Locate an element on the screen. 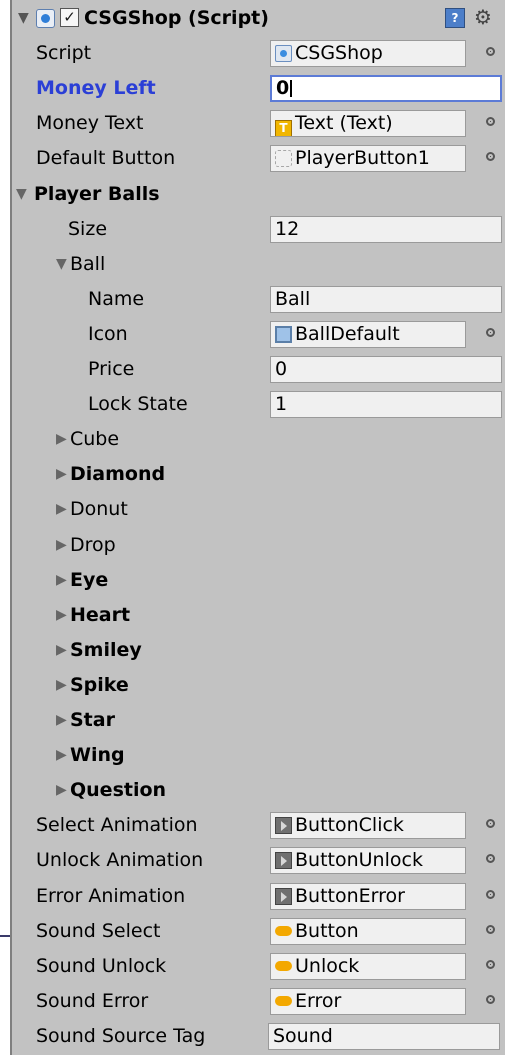 The height and width of the screenshot is (1055, 505). ball-item-diamond: ▶ Diamond is located at coordinates (258, 473).